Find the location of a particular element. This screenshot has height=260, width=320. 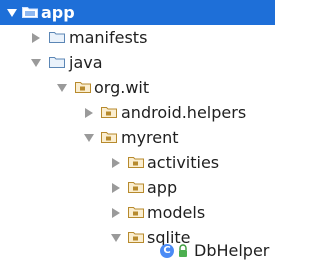

class-icon: C is located at coordinates (167, 251).